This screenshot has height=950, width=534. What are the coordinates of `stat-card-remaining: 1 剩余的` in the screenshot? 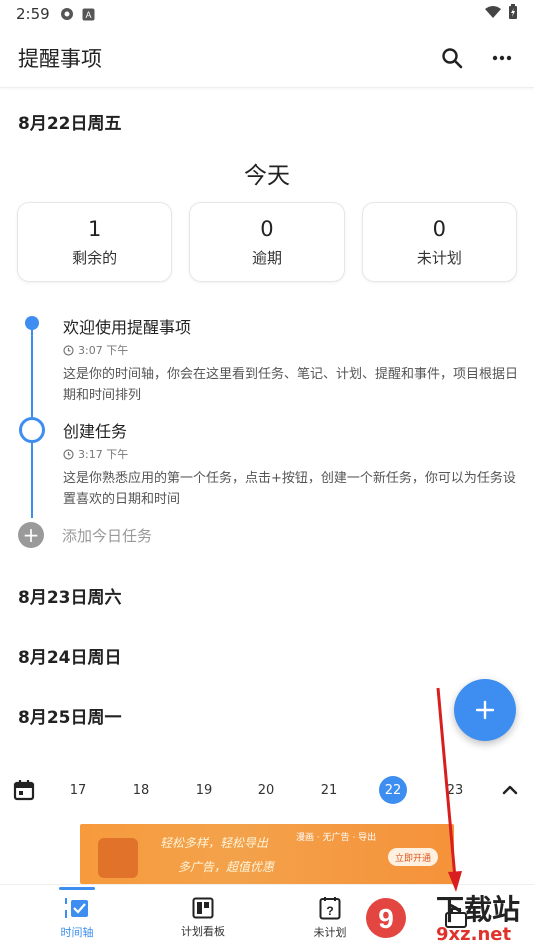 It's located at (95, 242).